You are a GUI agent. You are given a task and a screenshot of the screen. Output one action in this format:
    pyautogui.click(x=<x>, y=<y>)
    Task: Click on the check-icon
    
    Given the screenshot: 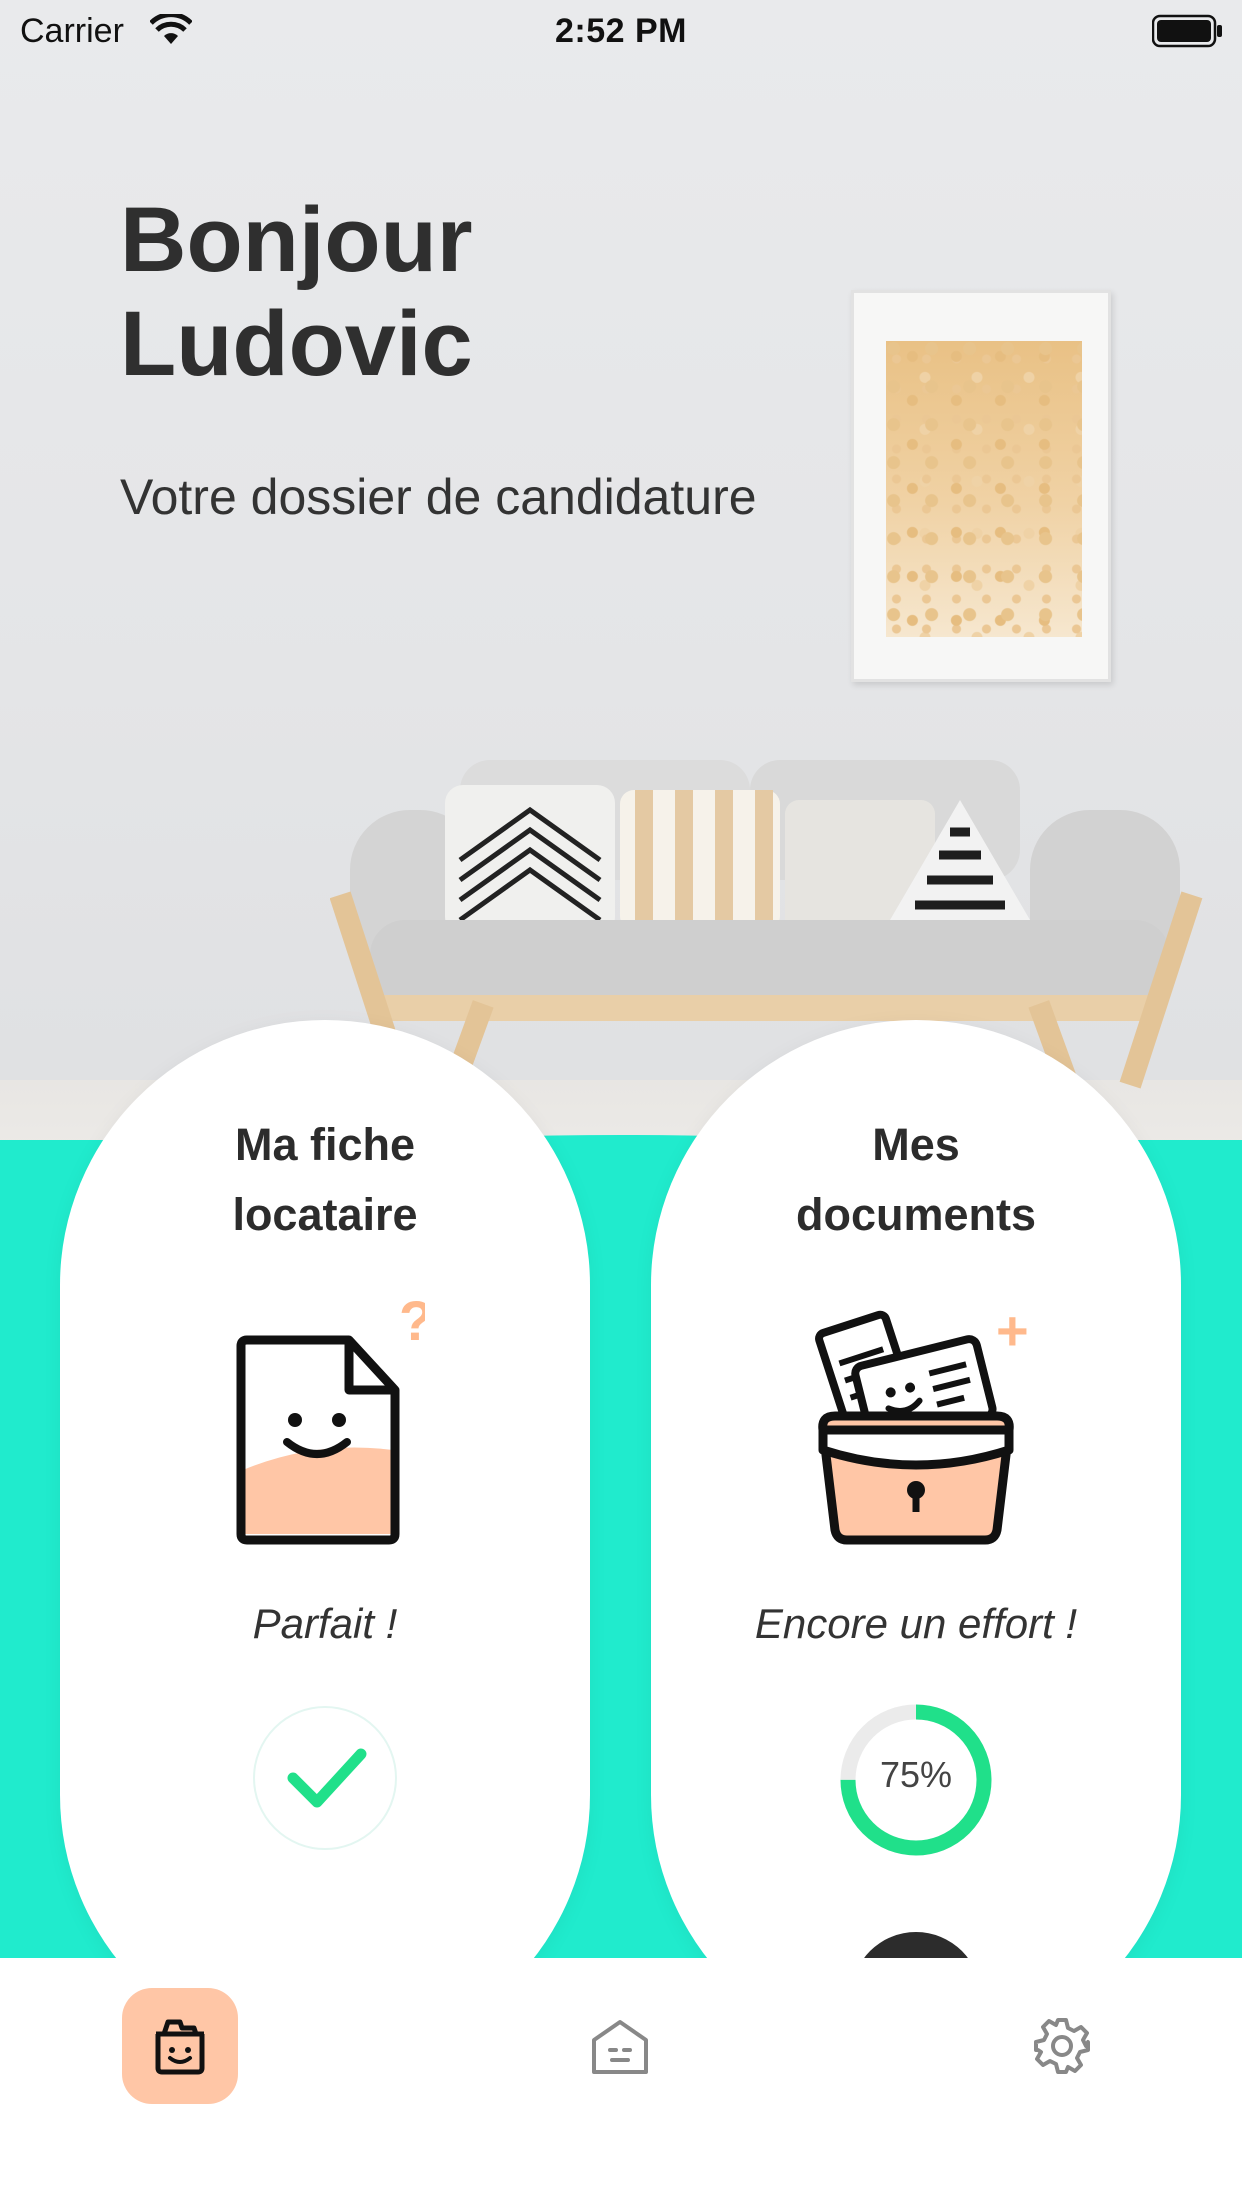 What is the action you would take?
    pyautogui.click(x=327, y=1778)
    